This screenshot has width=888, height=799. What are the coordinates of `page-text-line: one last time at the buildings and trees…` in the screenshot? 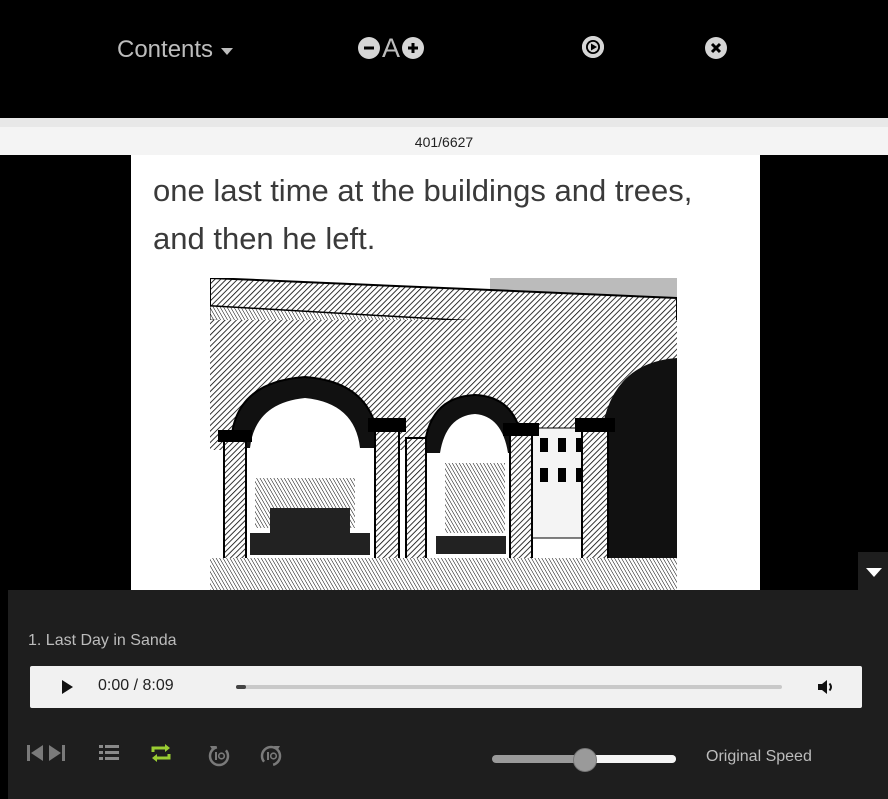 It's located at (423, 190).